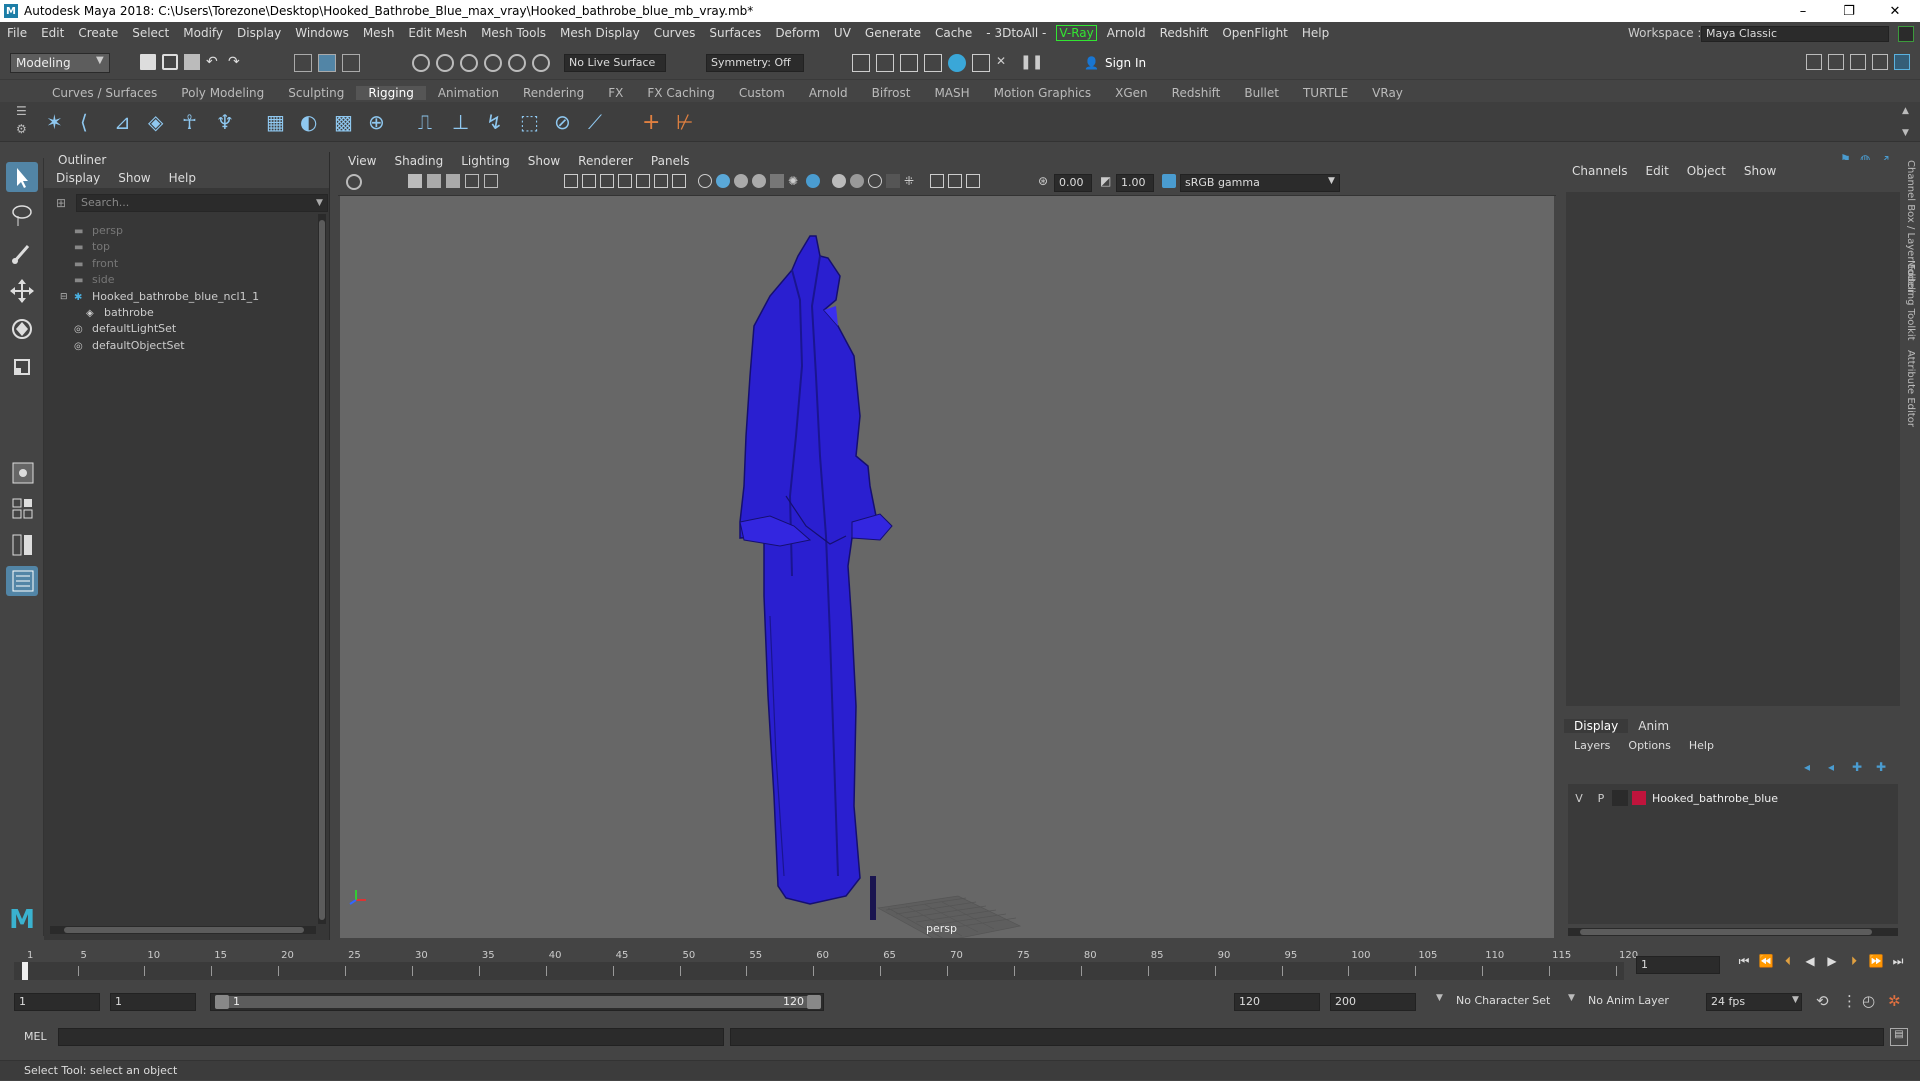 The image size is (1920, 1081). I want to click on xray-icon, so click(857, 181).